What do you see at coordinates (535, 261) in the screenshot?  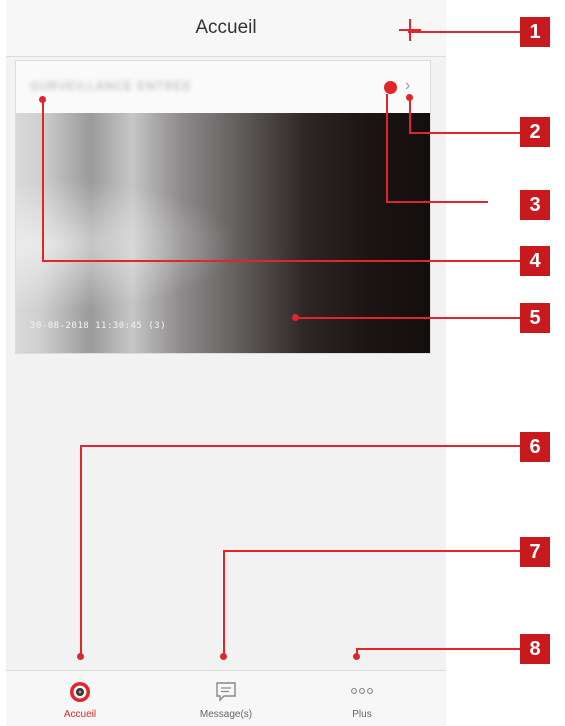 I see `callout-badge-4: 4` at bounding box center [535, 261].